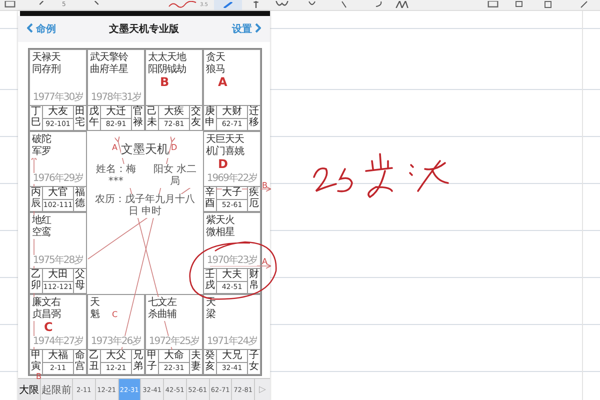  Describe the element at coordinates (254, 118) in the screenshot. I see `palace-name: 迁移` at that location.